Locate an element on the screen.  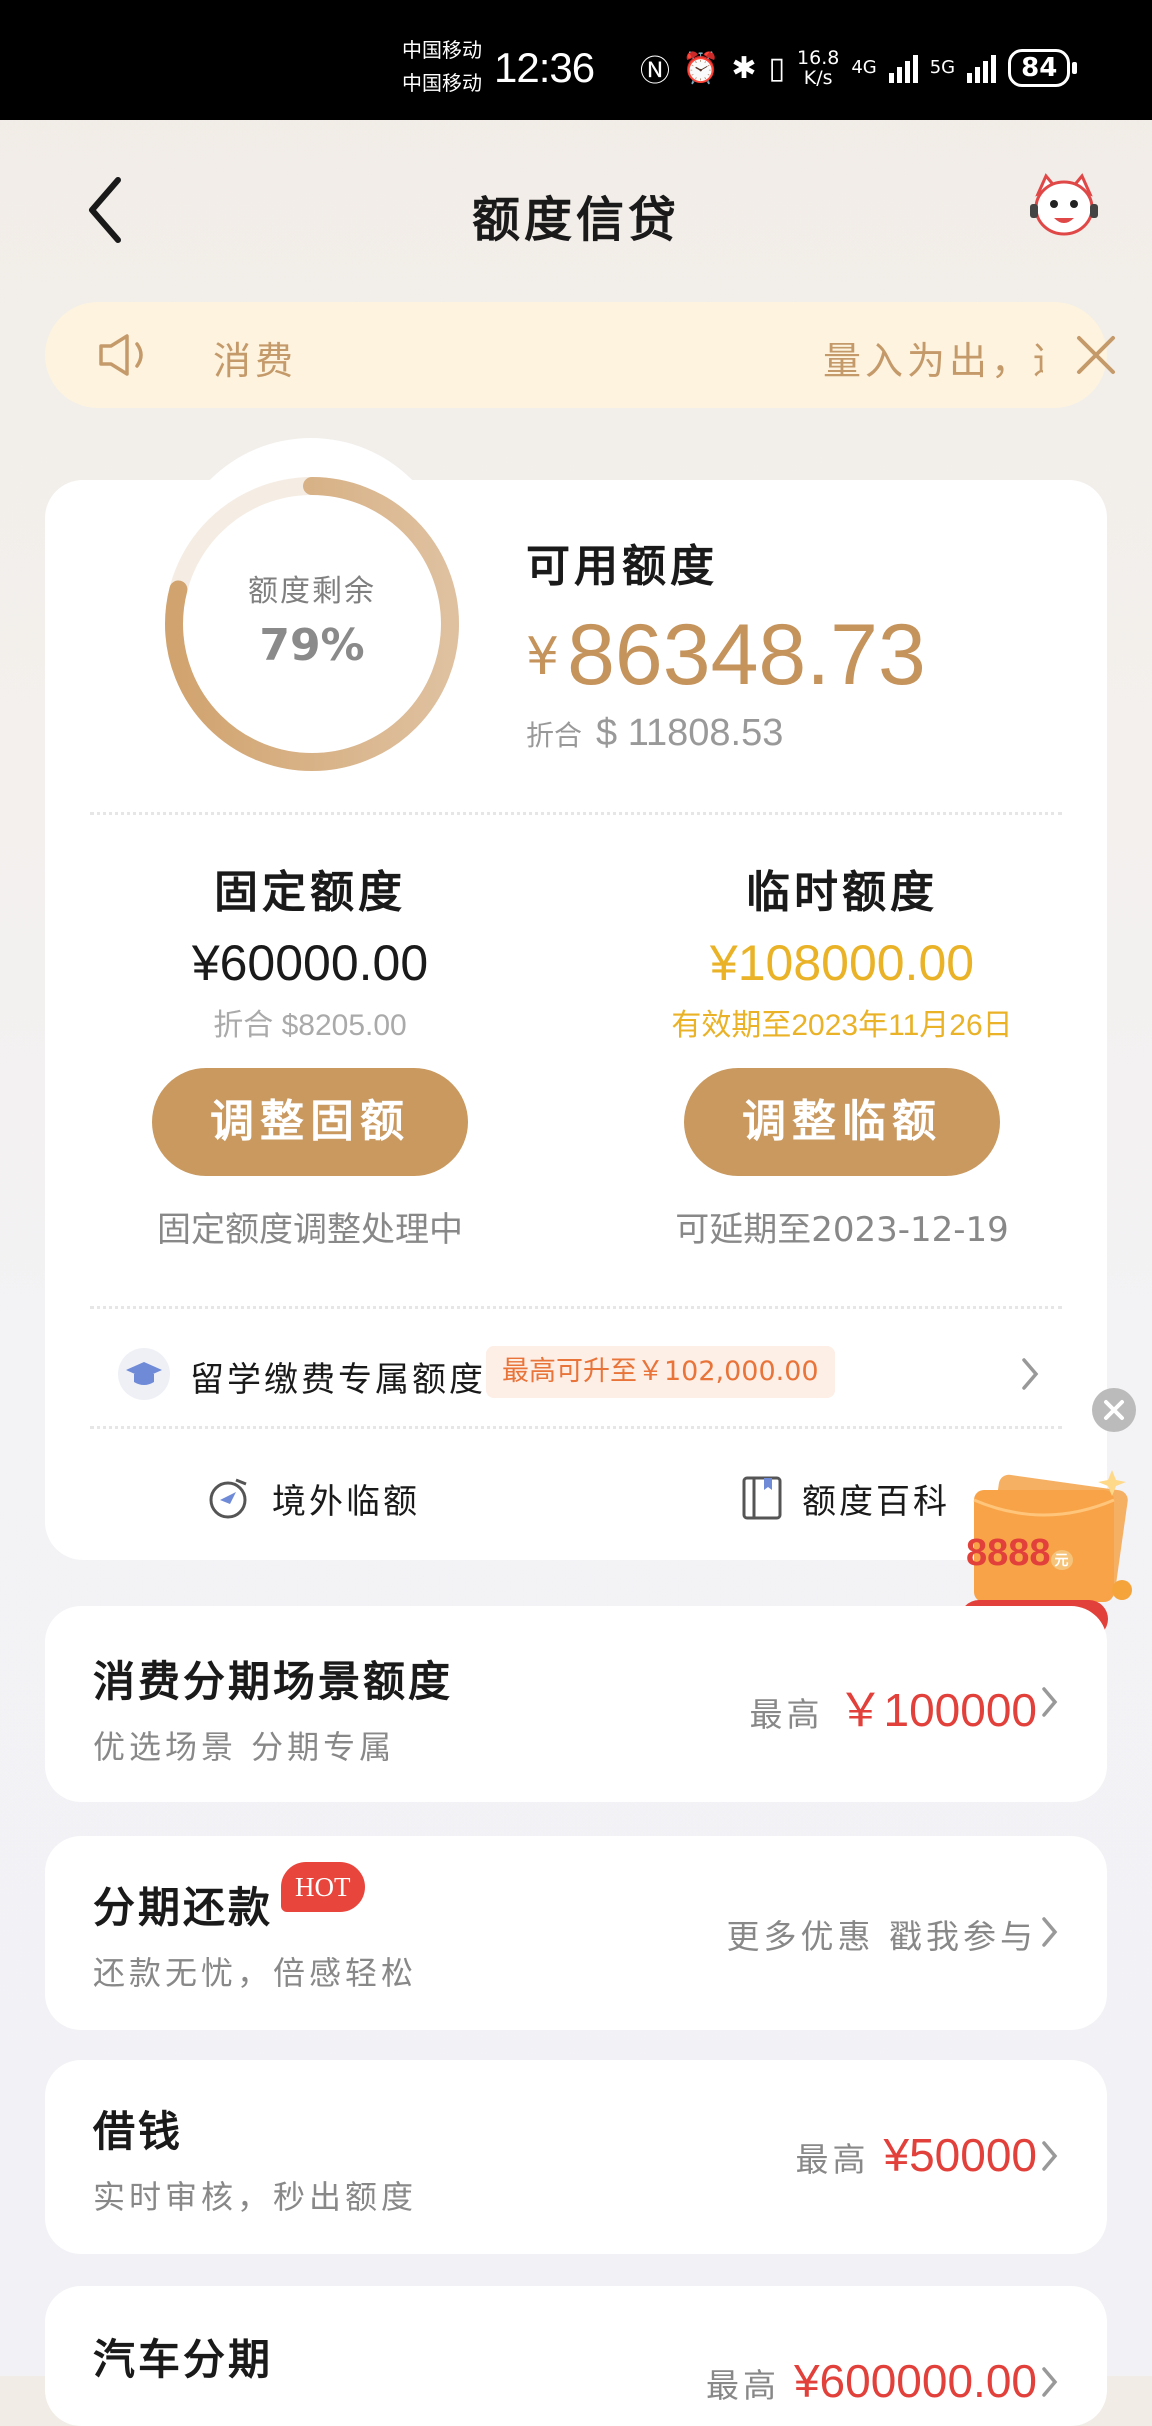
temporary-quota-validity: 有效期至2023年11月26日 is located at coordinates (842, 1025).